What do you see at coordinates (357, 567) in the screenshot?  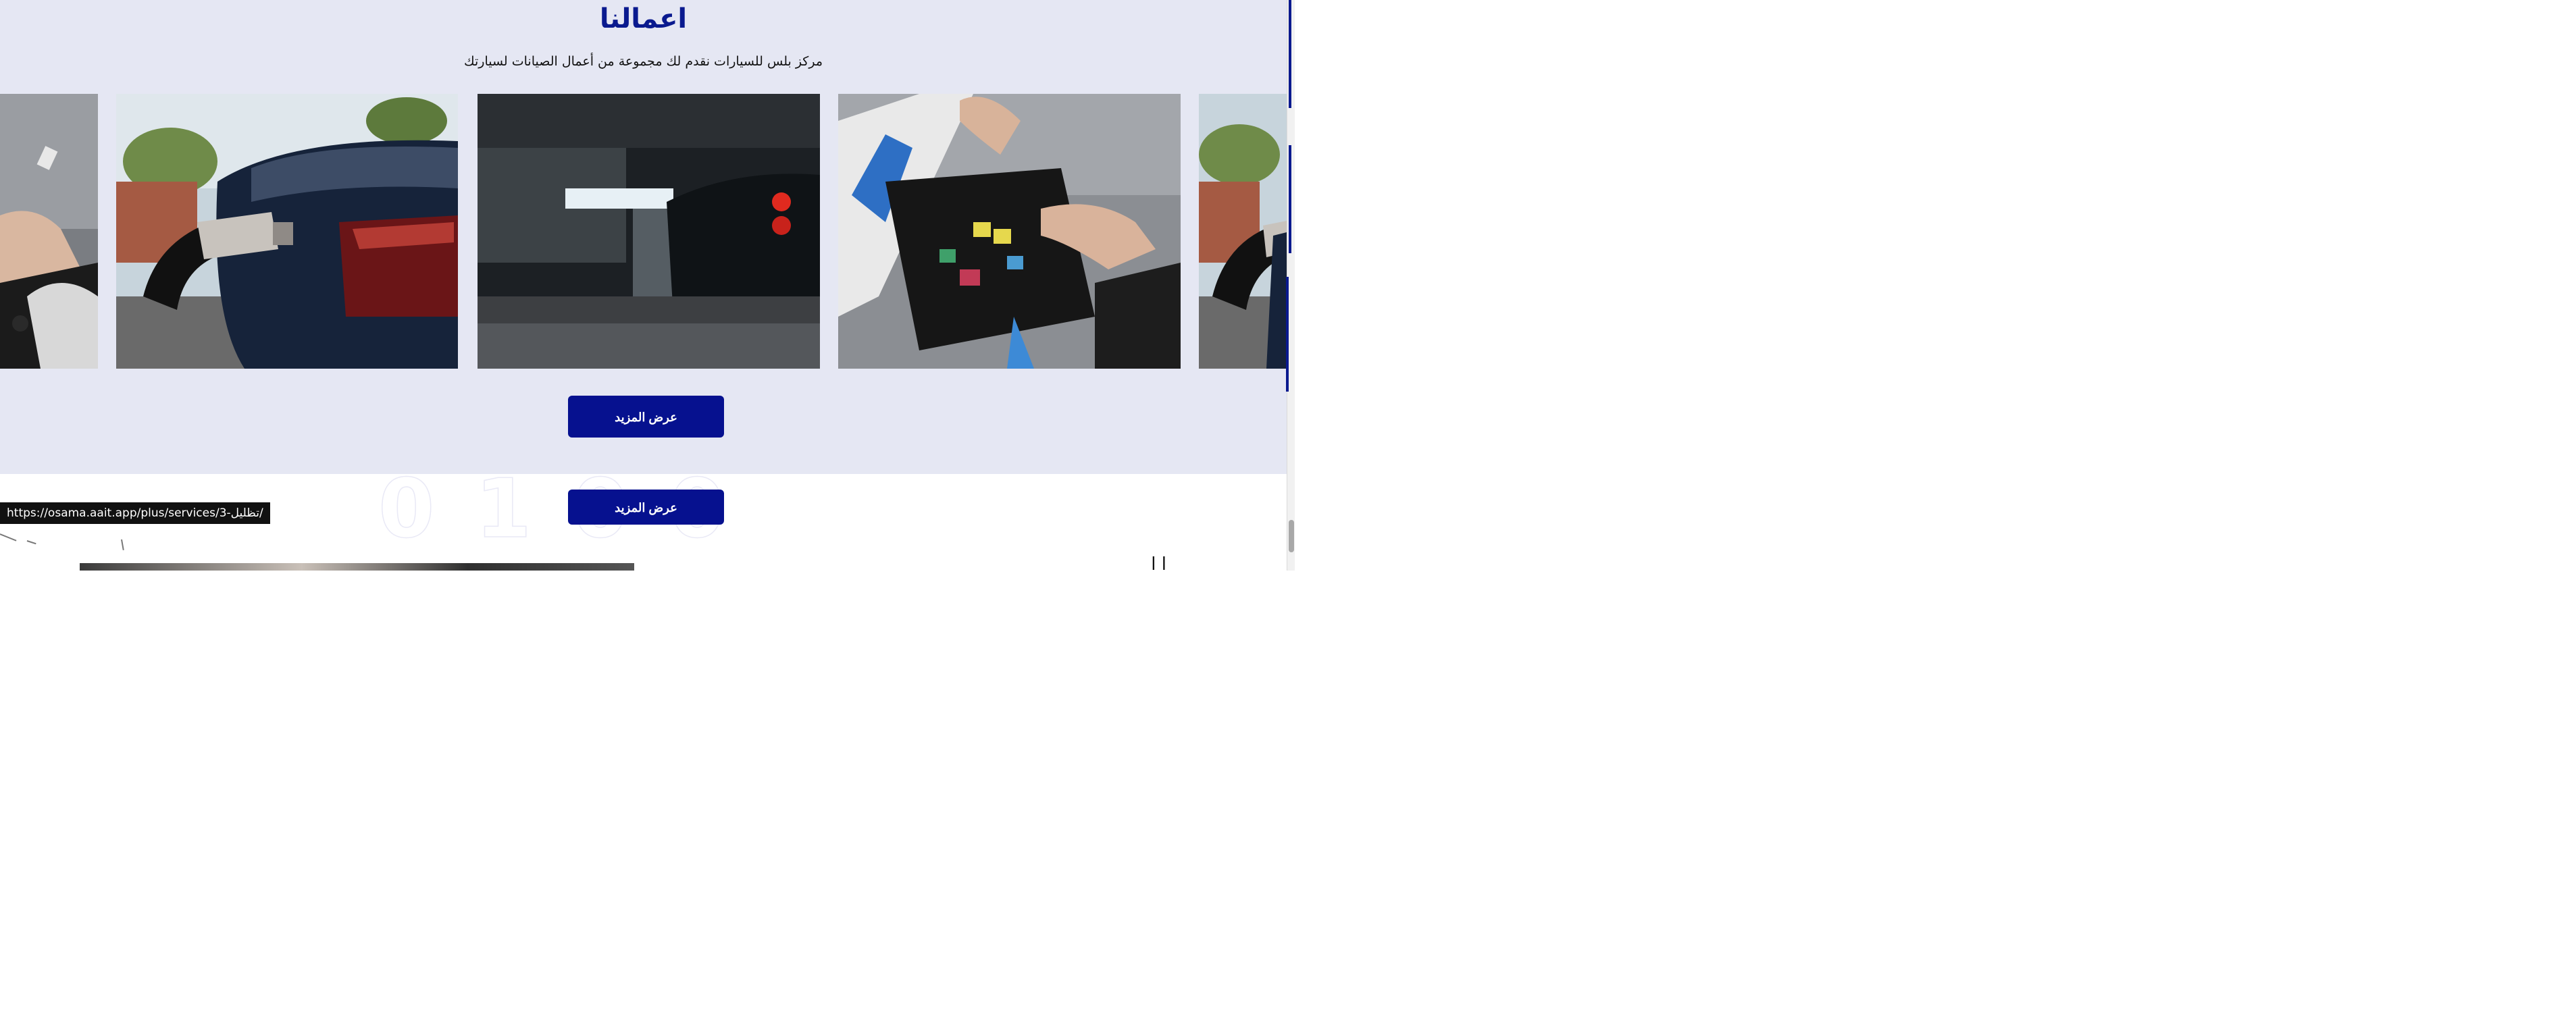 I see `about-section-image` at bounding box center [357, 567].